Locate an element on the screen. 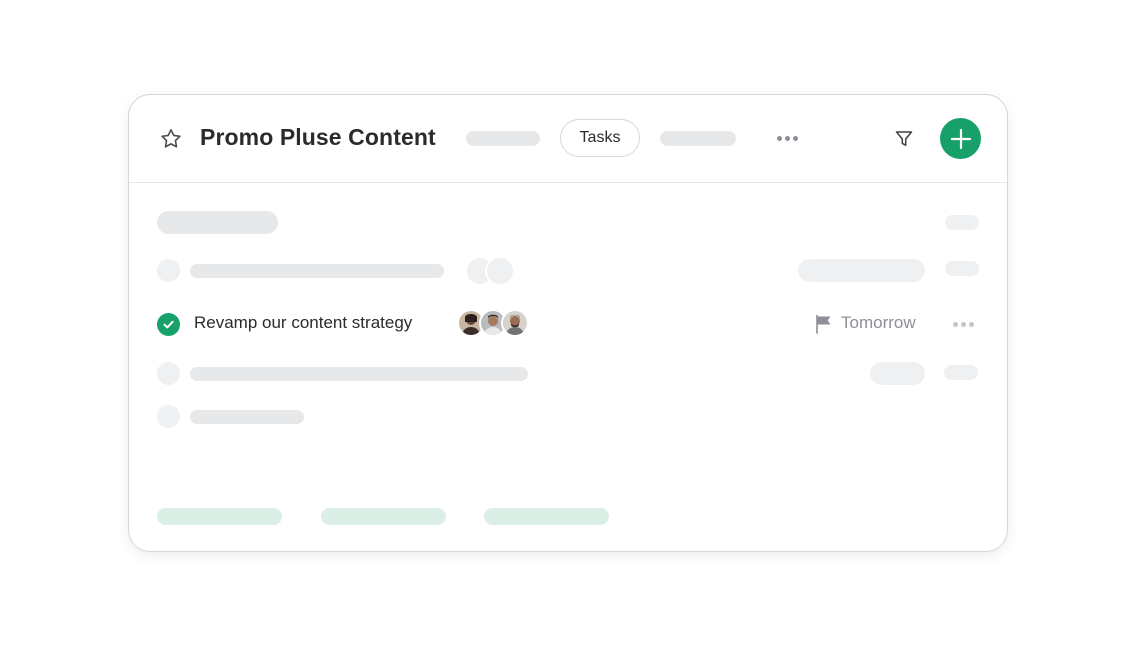 The width and height of the screenshot is (1136, 648). avatar is located at coordinates (515, 323).